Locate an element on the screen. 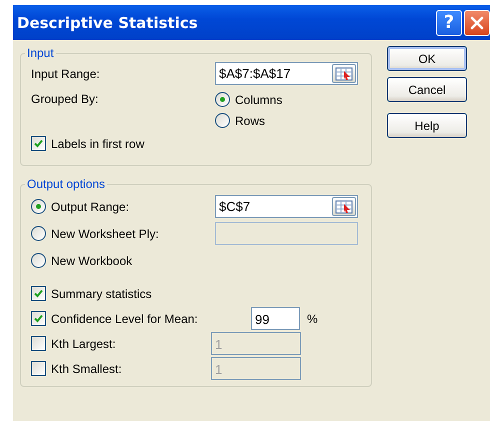  dialog-button: OK is located at coordinates (427, 58).